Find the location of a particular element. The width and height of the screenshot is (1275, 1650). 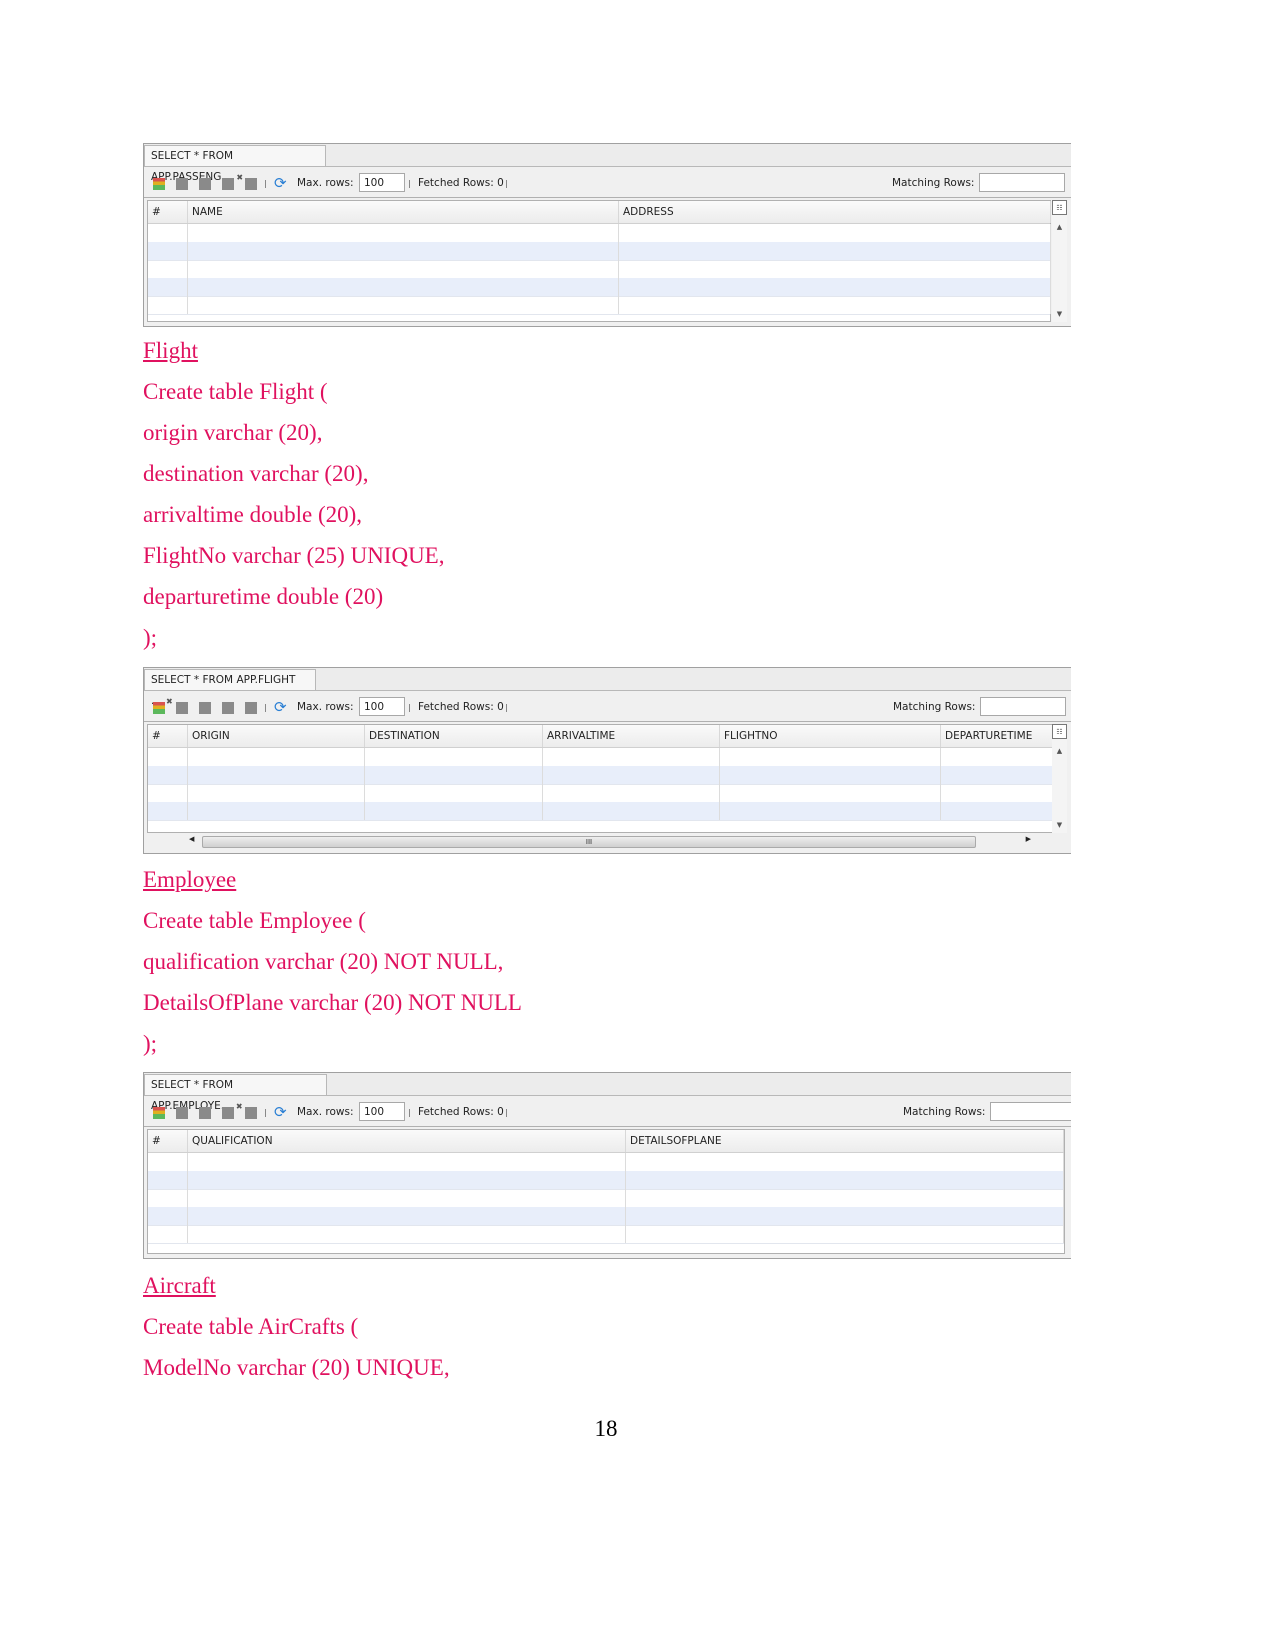

column-header: FLIGHTNO is located at coordinates (830, 736).